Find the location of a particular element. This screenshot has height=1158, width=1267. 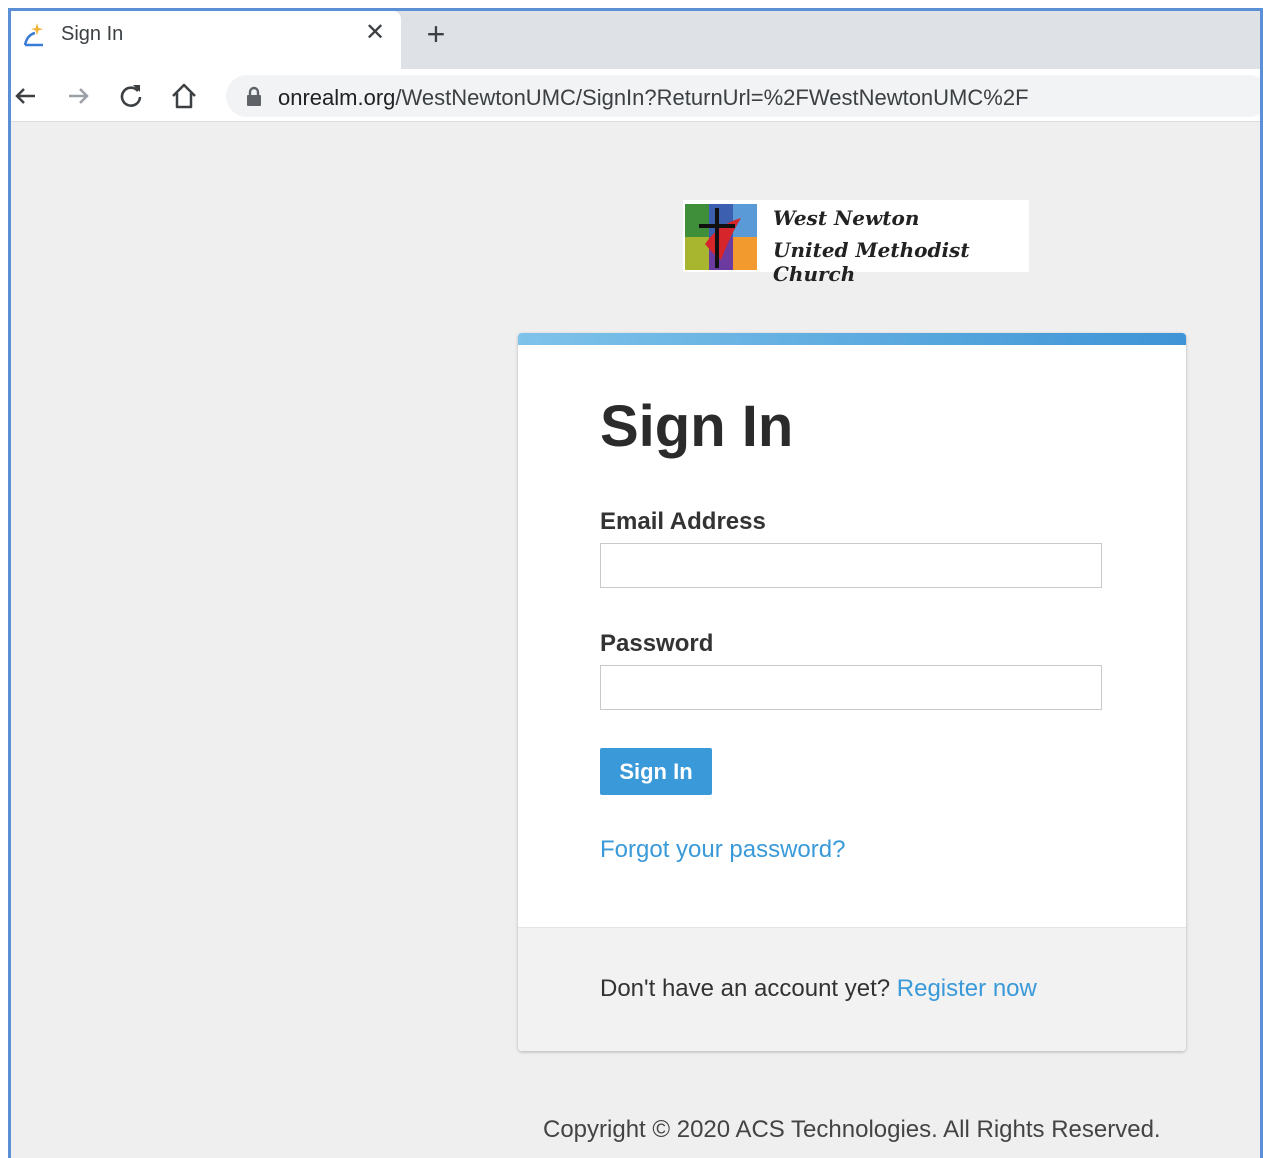

realm-favicon is located at coordinates (33, 35).